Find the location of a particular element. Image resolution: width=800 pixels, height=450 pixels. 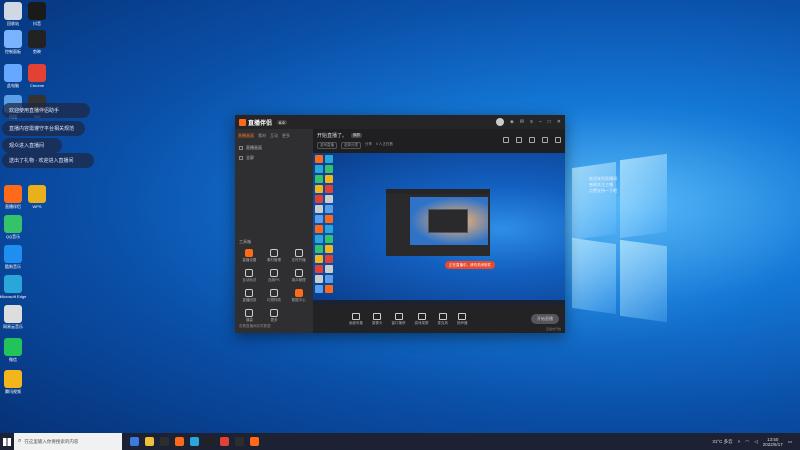

desktop-icon: 抖音 is located at coordinates (37, 14).